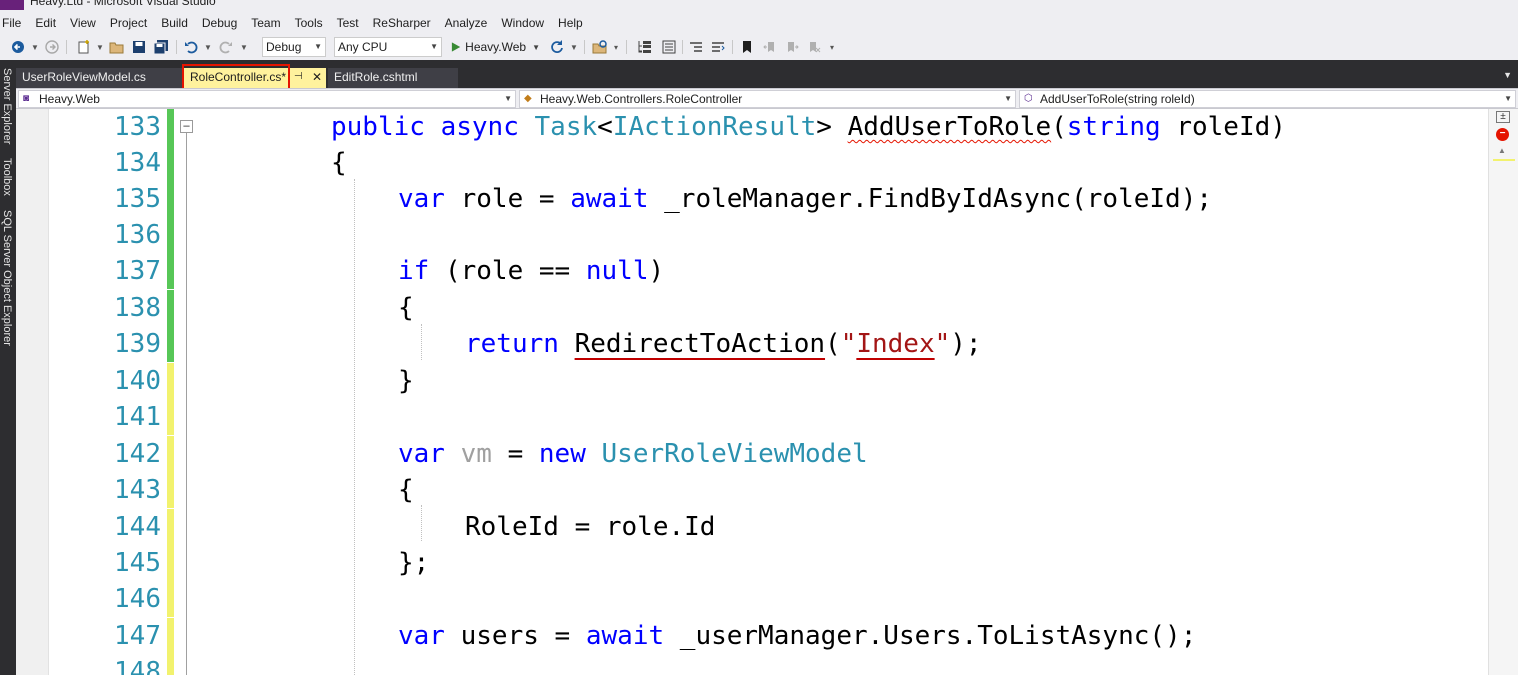 This screenshot has width=1518, height=675. Describe the element at coordinates (137, 527) in the screenshot. I see `line-number: 144` at that location.